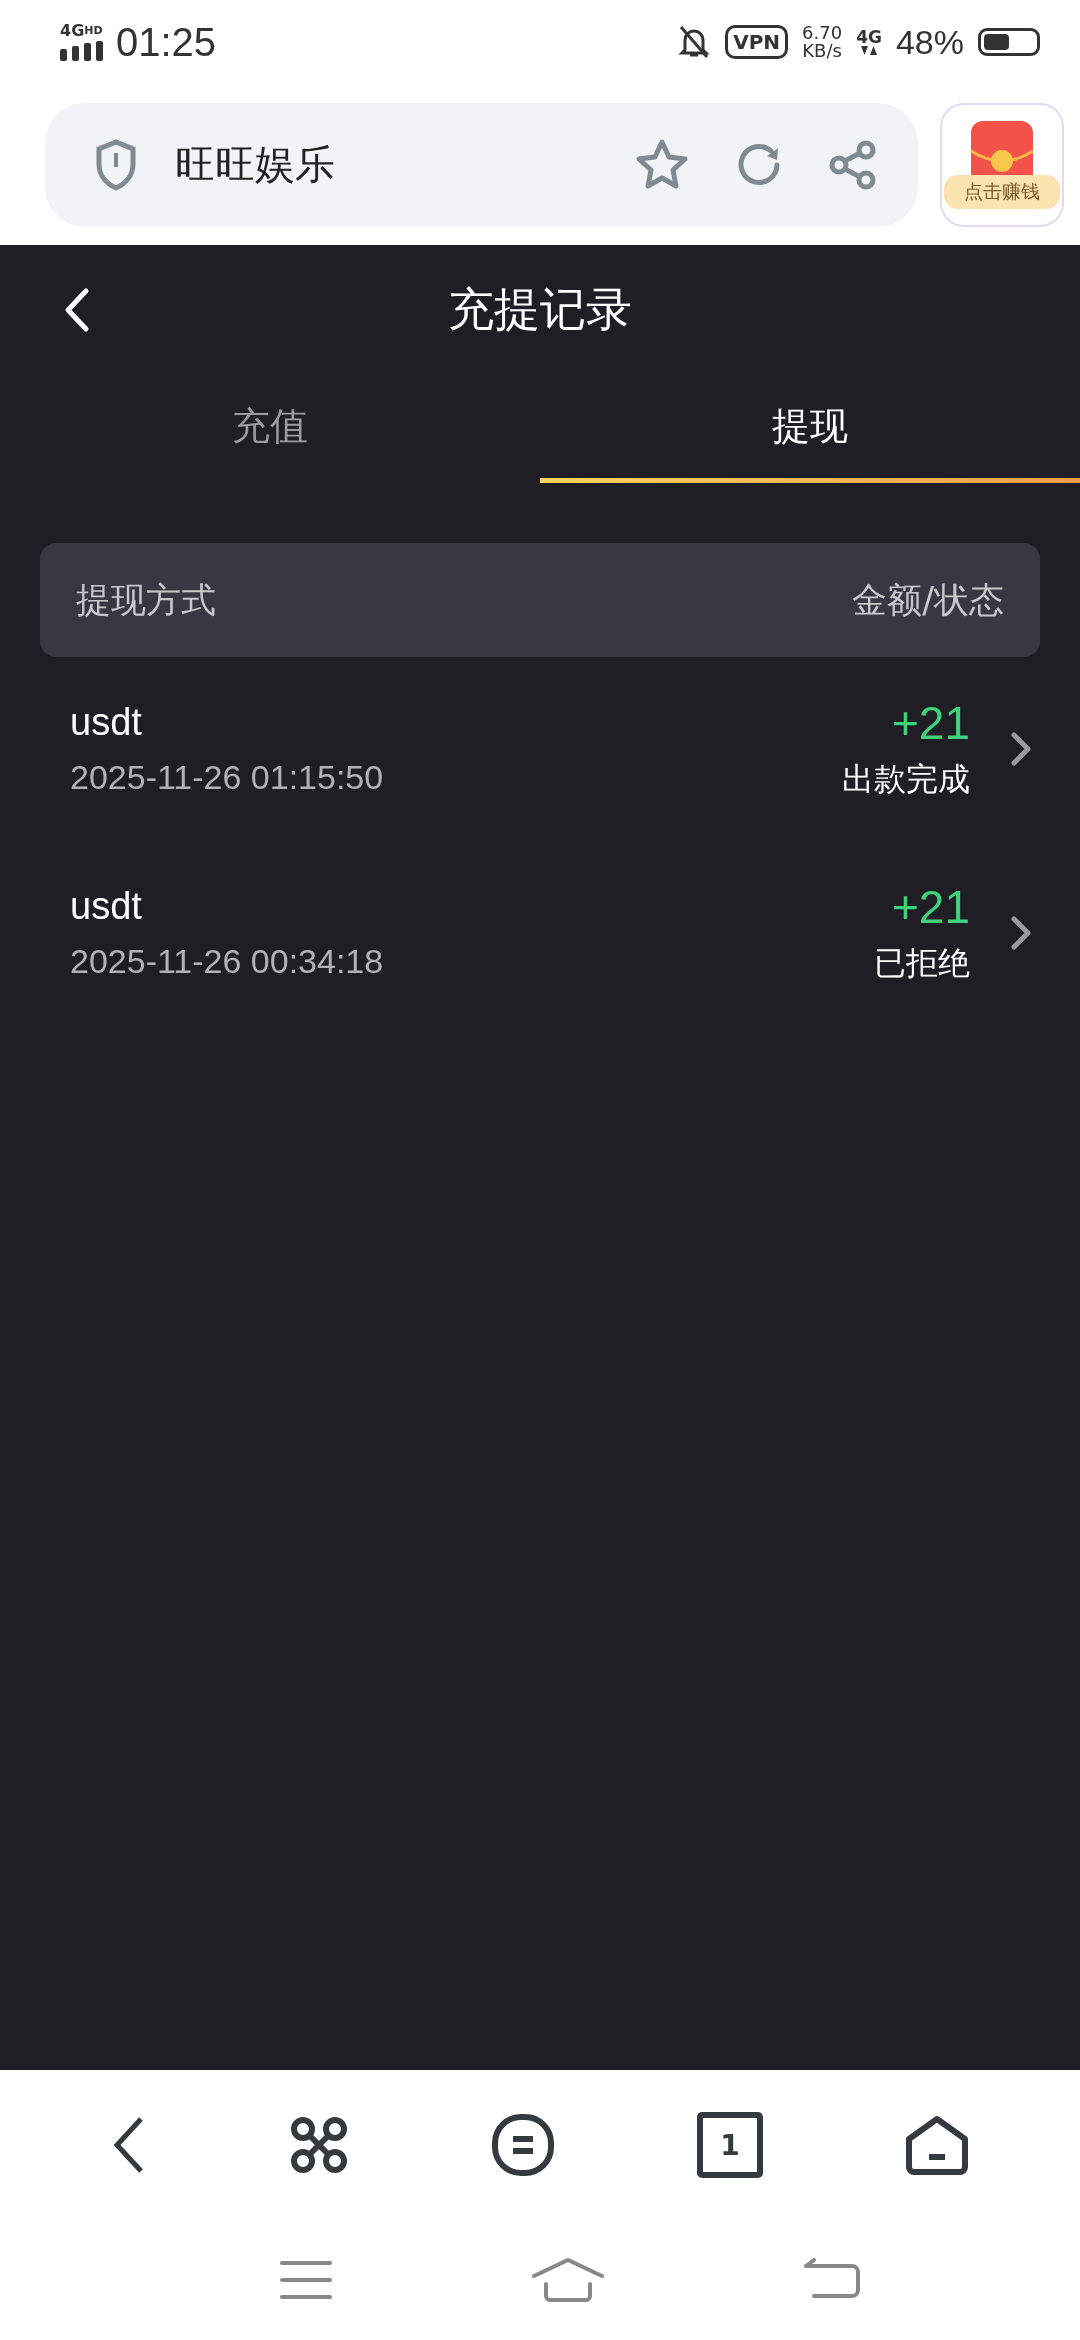 The width and height of the screenshot is (1080, 2340). Describe the element at coordinates (166, 42) in the screenshot. I see `status-time: 01:25` at that location.